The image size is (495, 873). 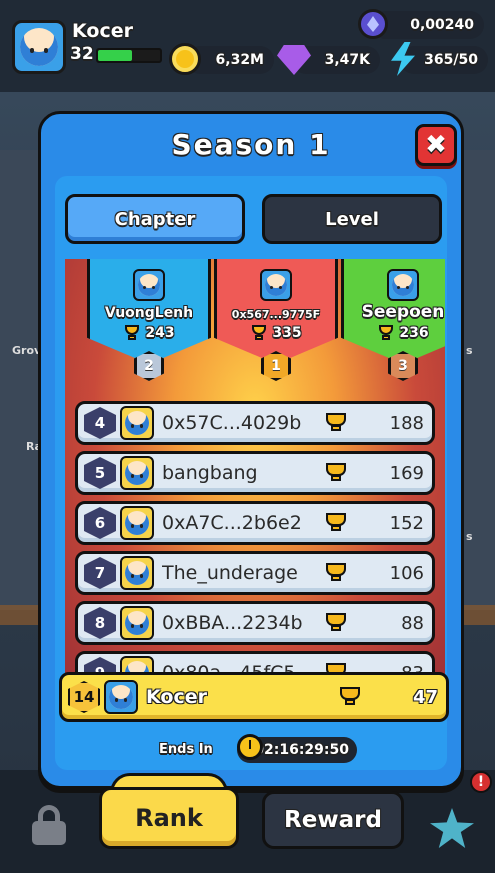 What do you see at coordinates (185, 59) in the screenshot?
I see `coin-icon` at bounding box center [185, 59].